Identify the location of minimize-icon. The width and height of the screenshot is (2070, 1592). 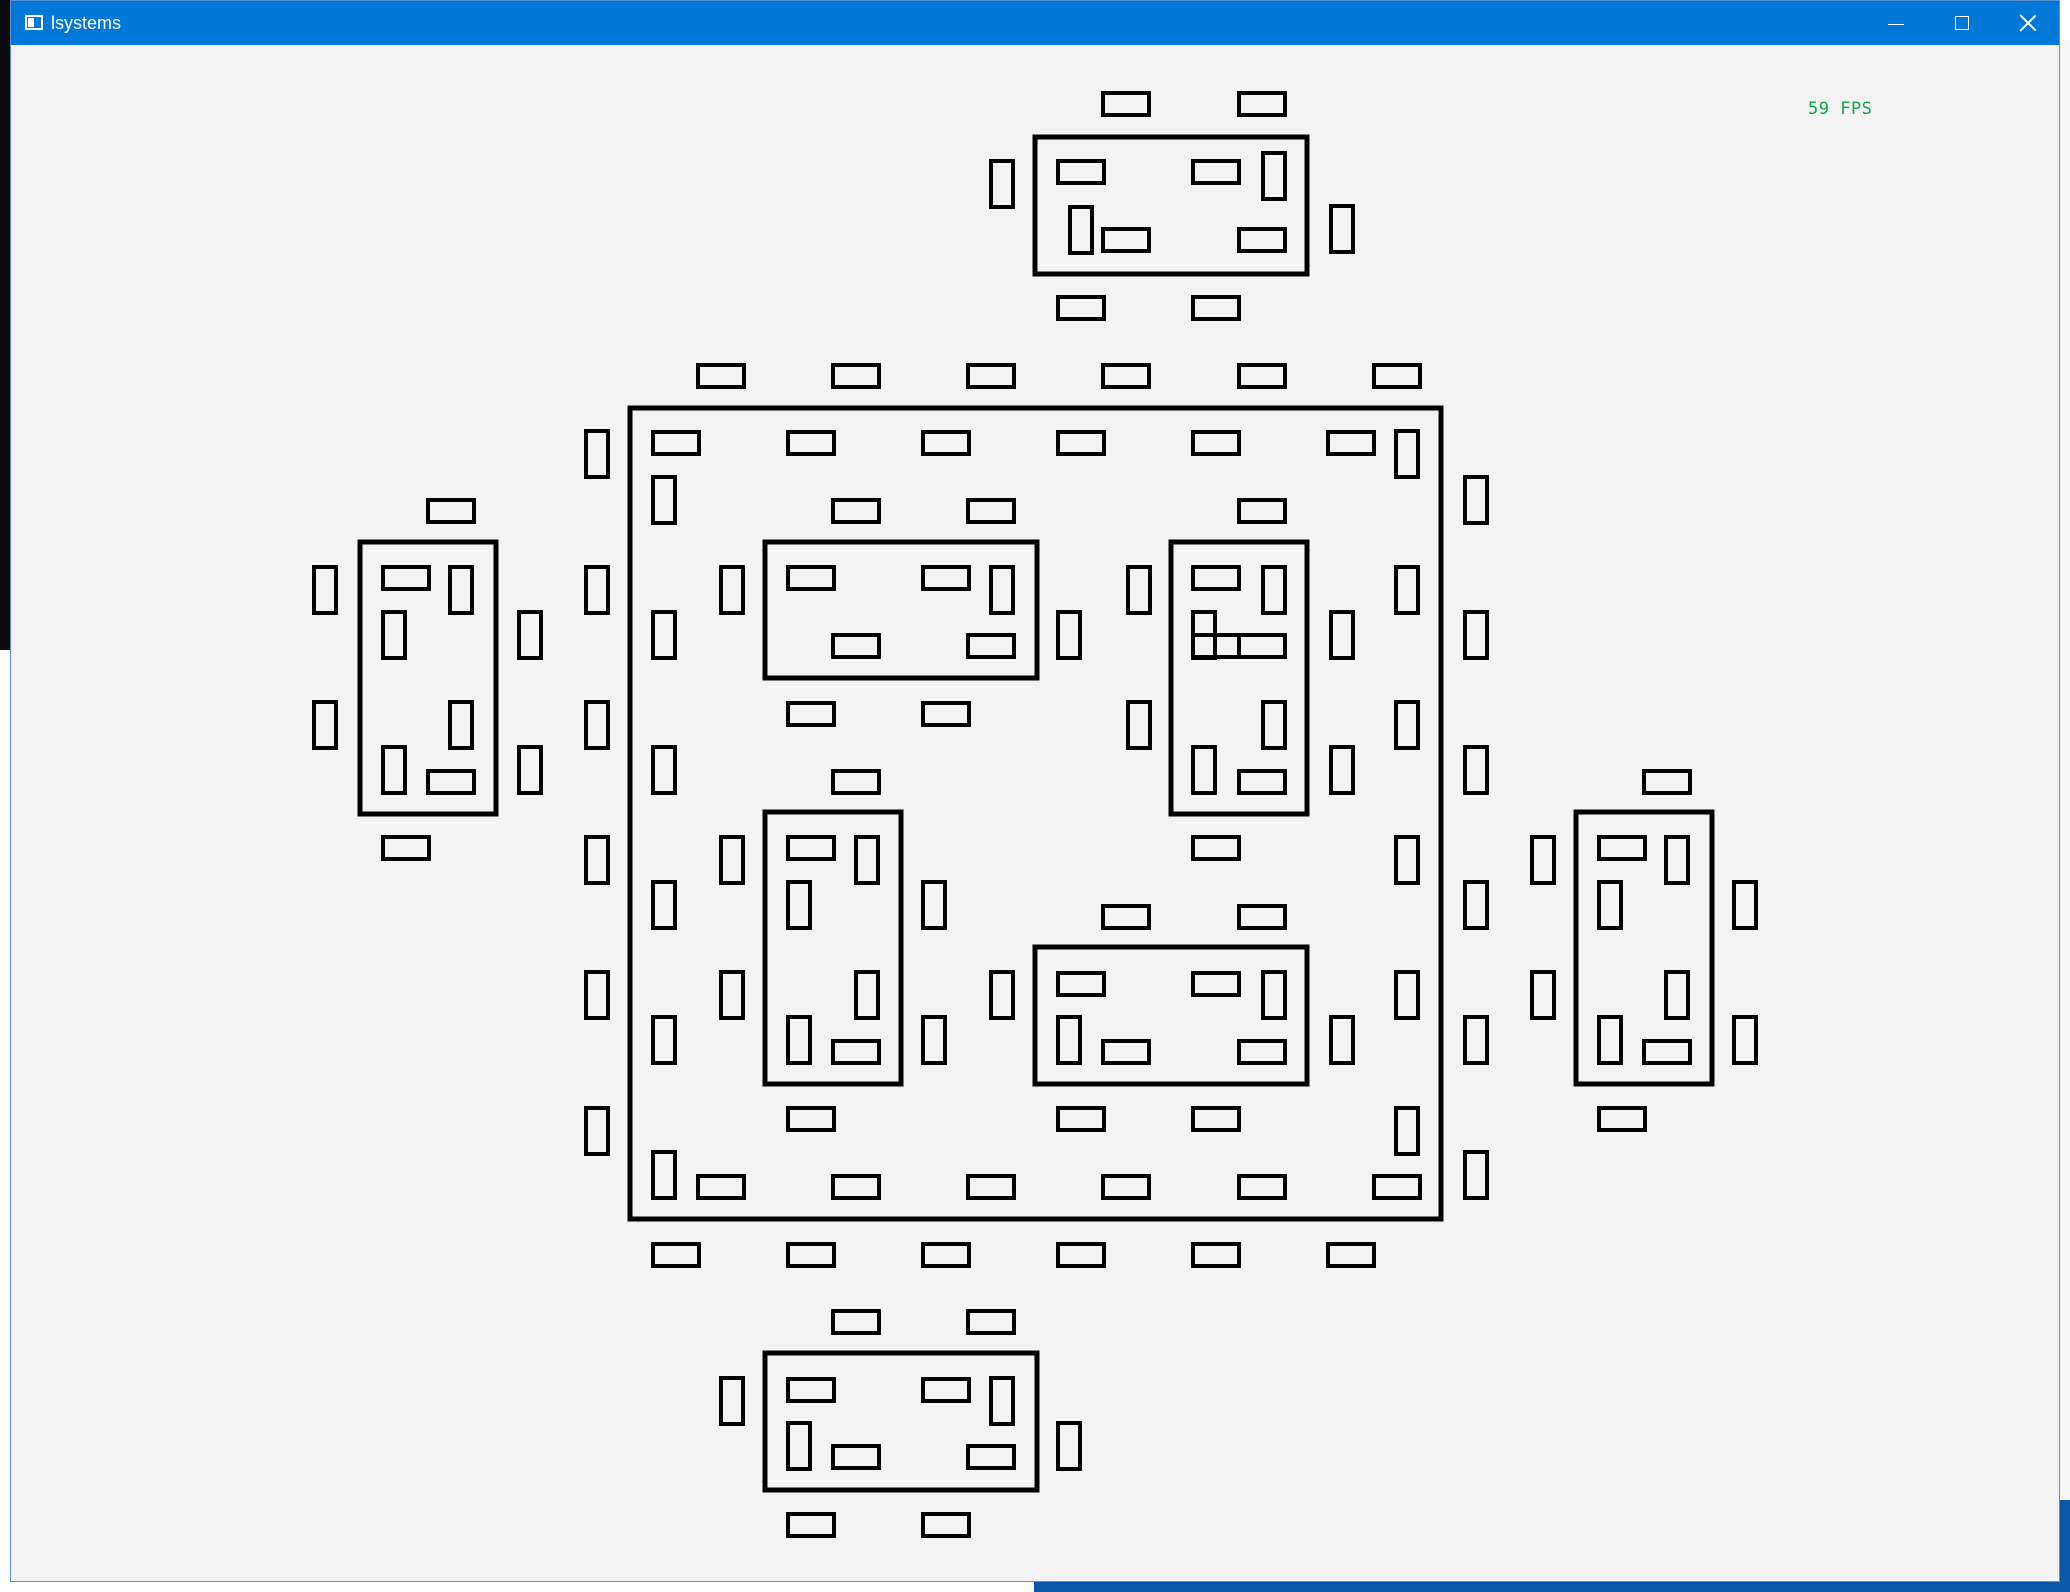
(1896, 24).